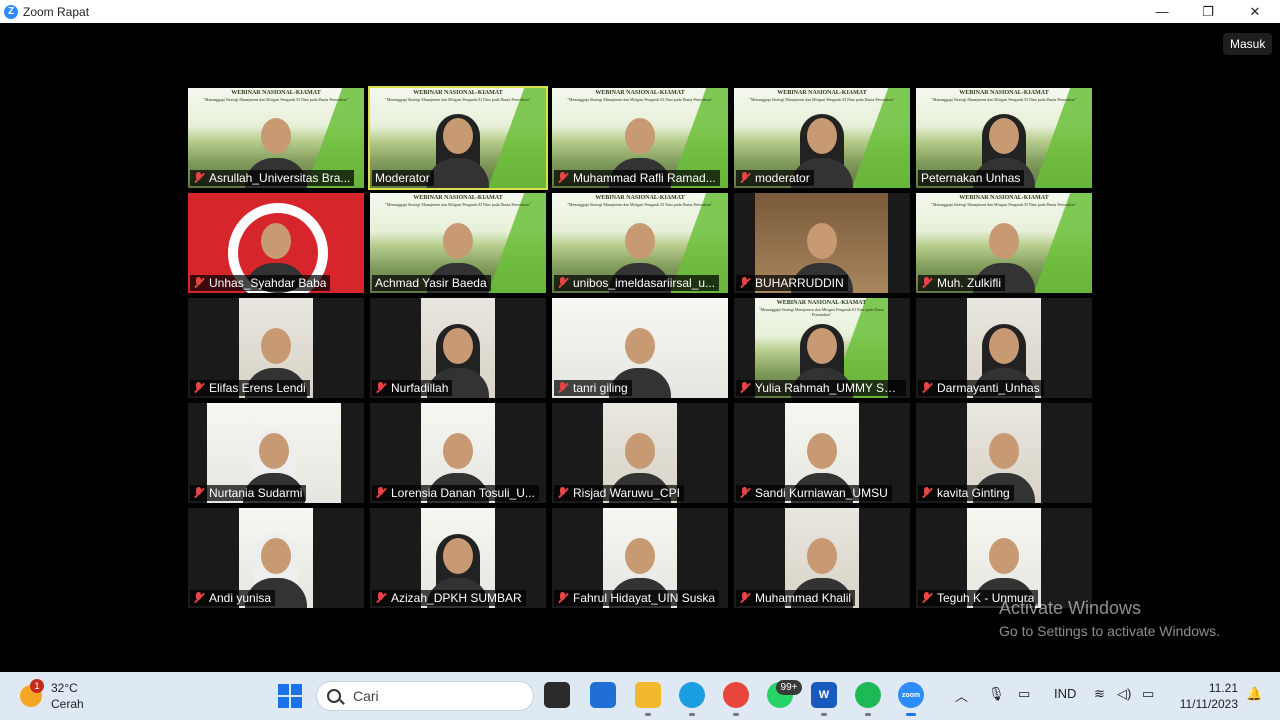 This screenshot has width=1280, height=720. Describe the element at coordinates (1004, 453) in the screenshot. I see `participant-tile: kavita Ginting` at that location.